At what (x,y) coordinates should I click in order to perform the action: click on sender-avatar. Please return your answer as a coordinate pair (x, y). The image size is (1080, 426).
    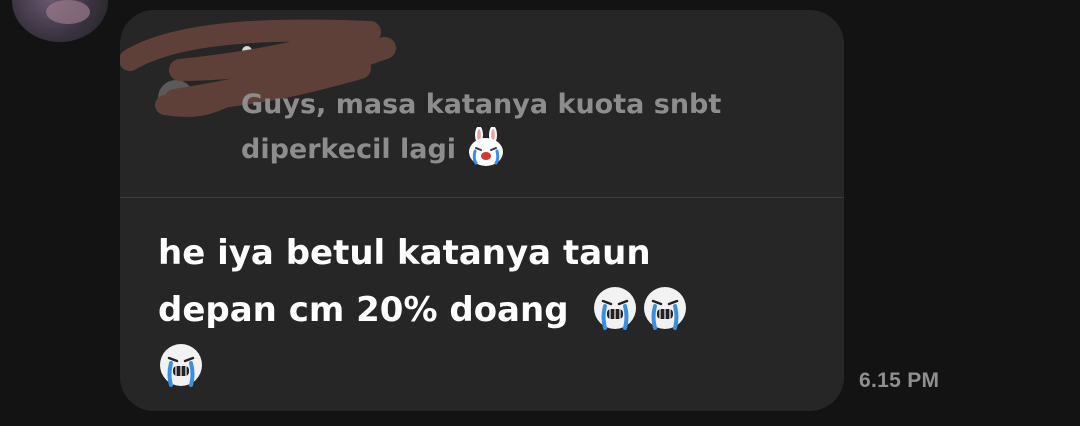
    Looking at the image, I should click on (60, 21).